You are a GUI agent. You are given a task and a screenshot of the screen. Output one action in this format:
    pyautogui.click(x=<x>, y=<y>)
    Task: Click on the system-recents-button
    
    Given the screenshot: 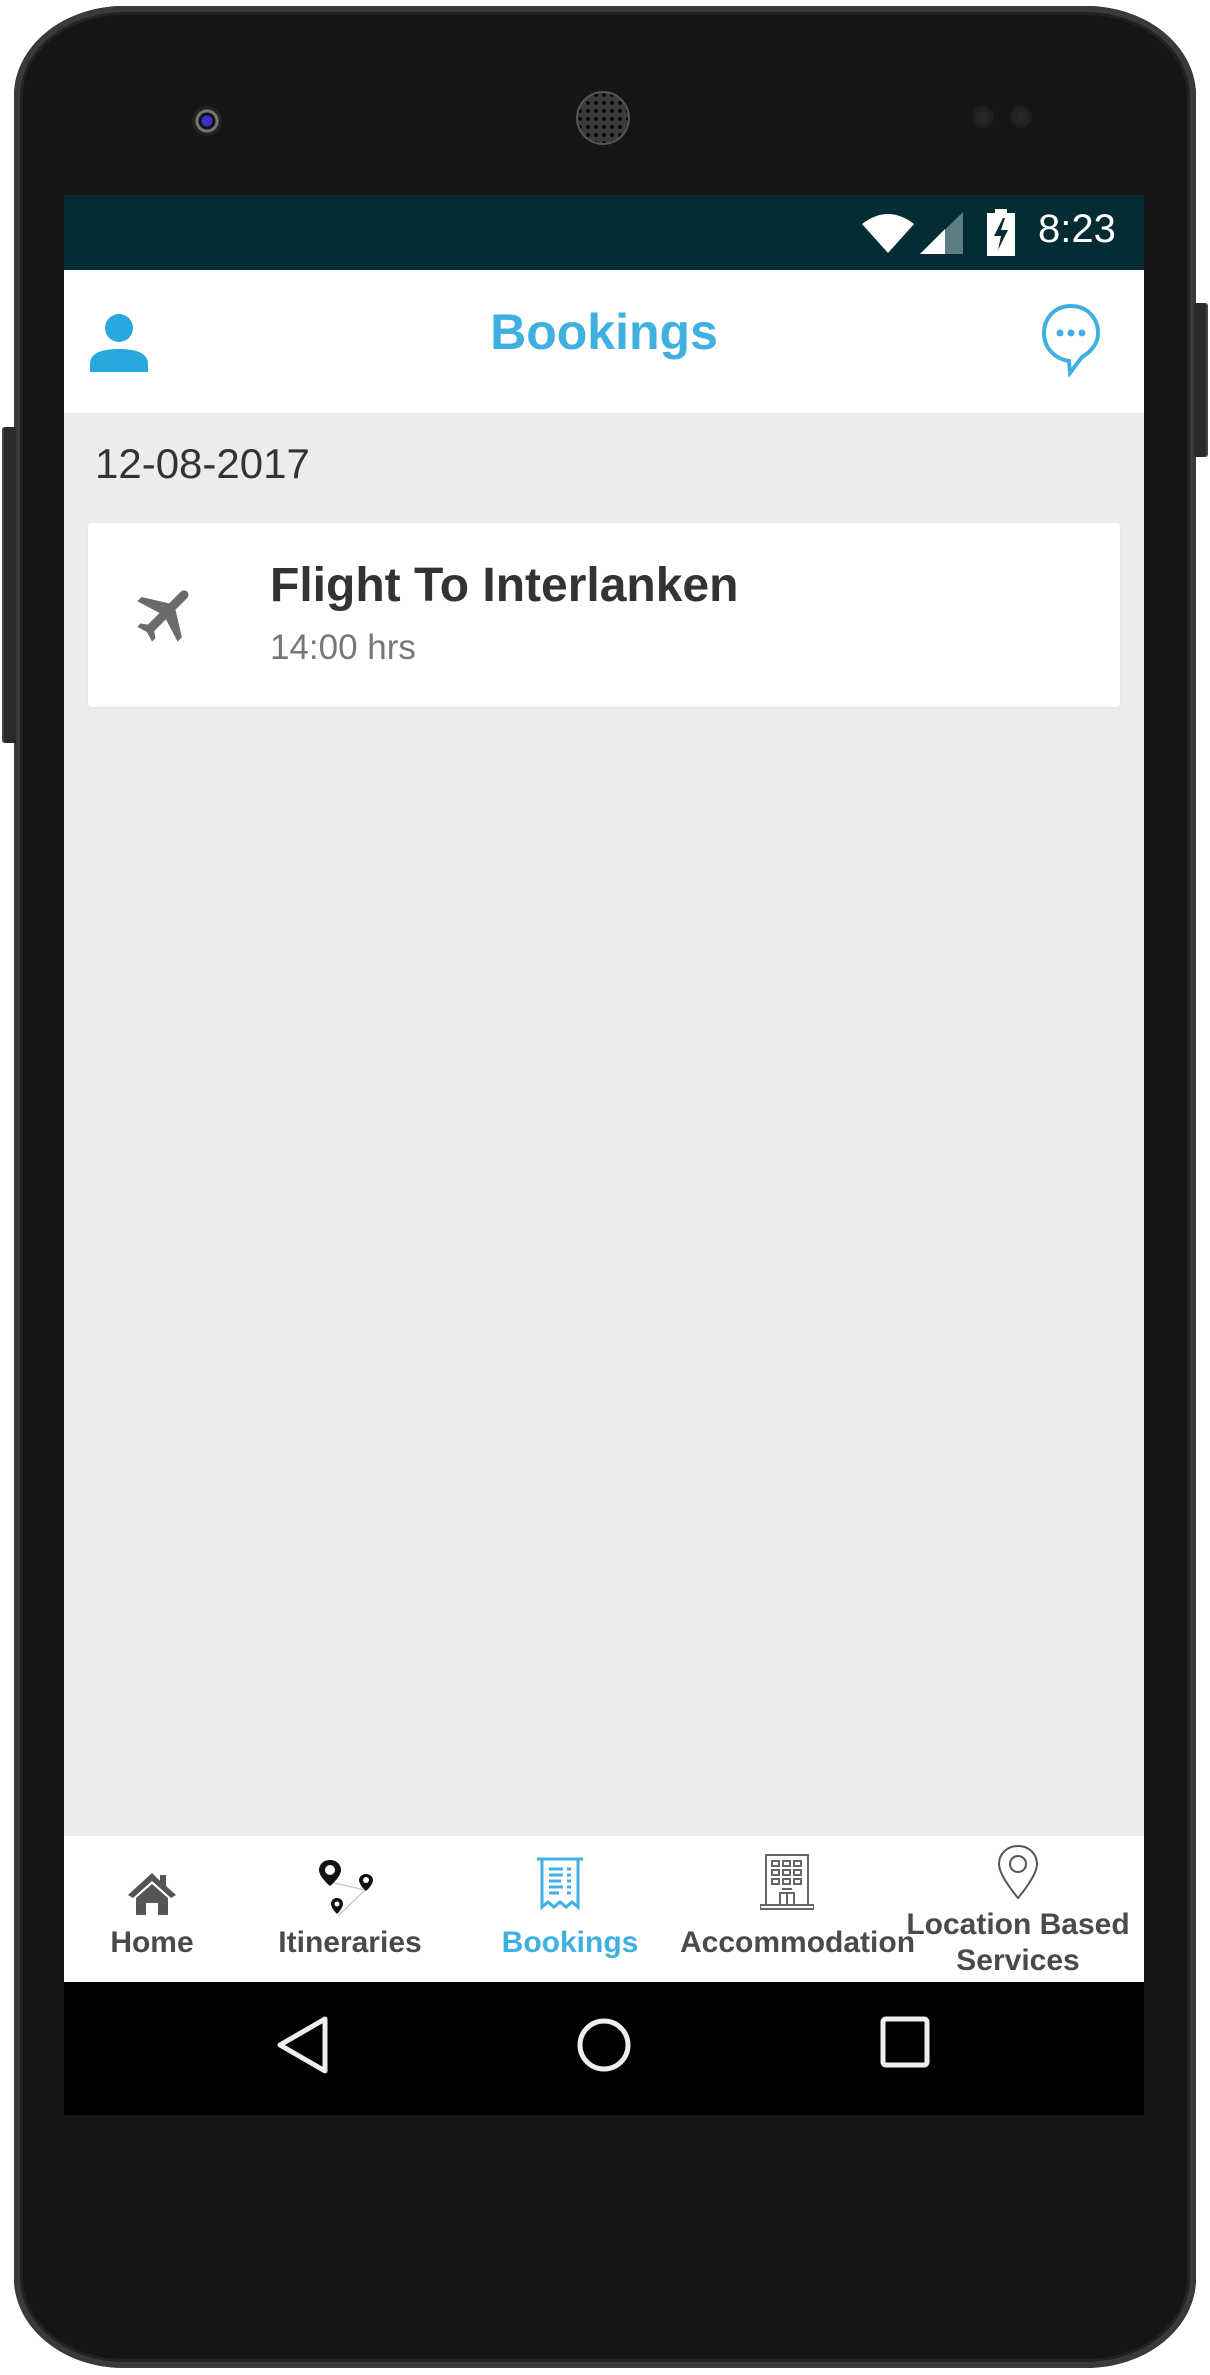 What is the action you would take?
    pyautogui.click(x=905, y=2043)
    